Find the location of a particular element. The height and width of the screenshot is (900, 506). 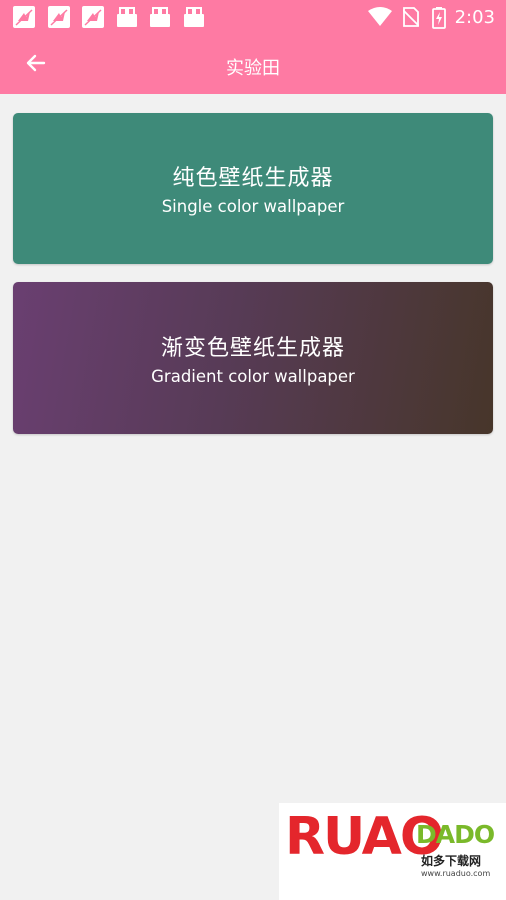

battery-charging-icon is located at coordinates (439, 20).